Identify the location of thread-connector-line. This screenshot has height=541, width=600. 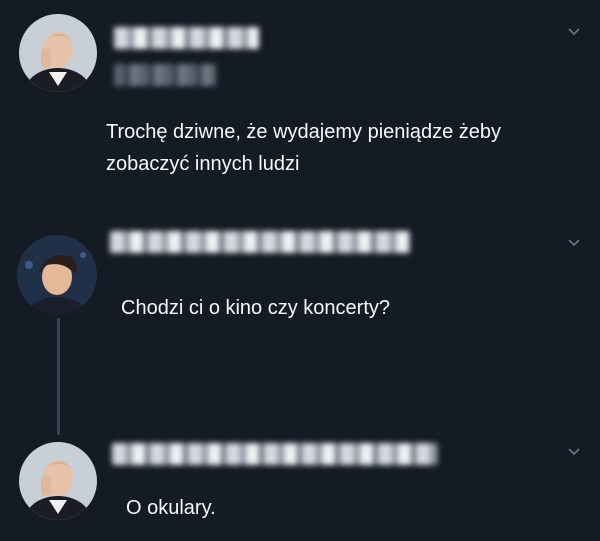
(58, 376).